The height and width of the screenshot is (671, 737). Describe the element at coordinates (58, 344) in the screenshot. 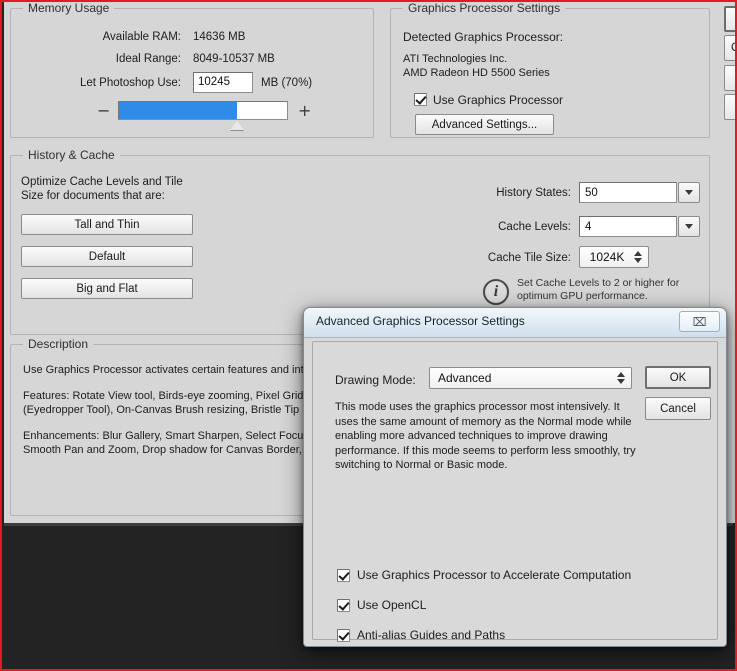

I see `description-legend: Description` at that location.